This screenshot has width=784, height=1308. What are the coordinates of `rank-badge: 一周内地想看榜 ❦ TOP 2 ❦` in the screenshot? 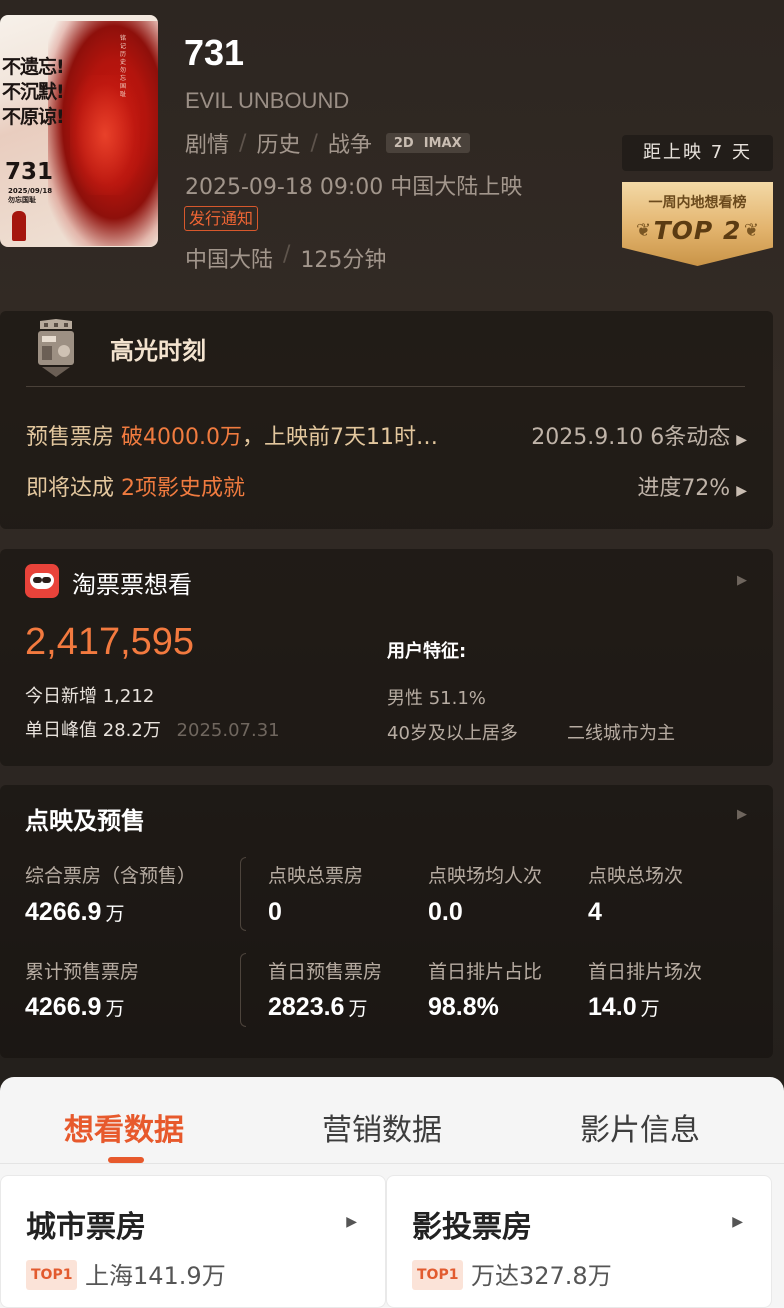 It's located at (697, 224).